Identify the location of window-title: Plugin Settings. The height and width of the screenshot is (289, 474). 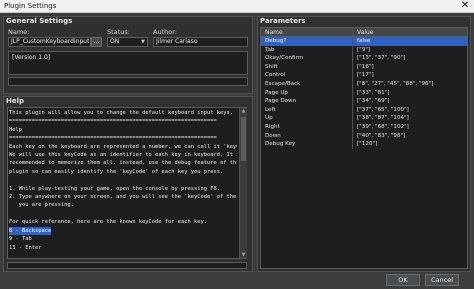
(30, 6).